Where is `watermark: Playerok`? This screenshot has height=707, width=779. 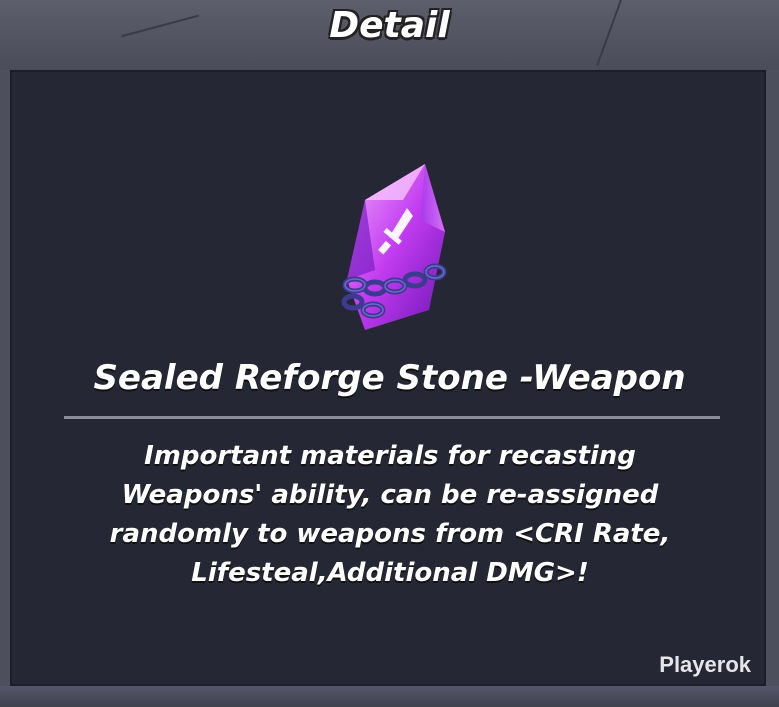 watermark: Playerok is located at coordinates (705, 664).